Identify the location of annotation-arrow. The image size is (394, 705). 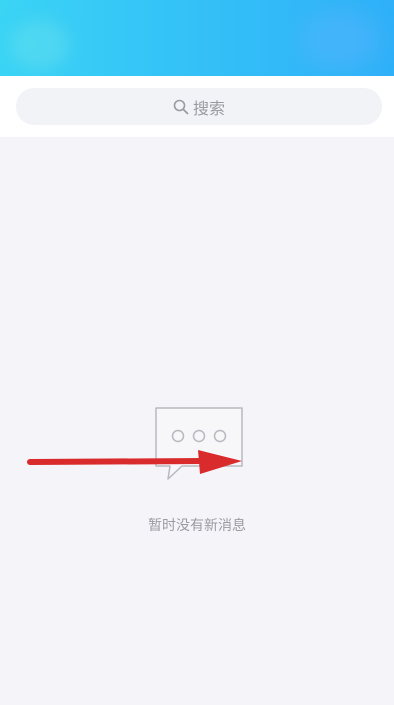
(135, 467).